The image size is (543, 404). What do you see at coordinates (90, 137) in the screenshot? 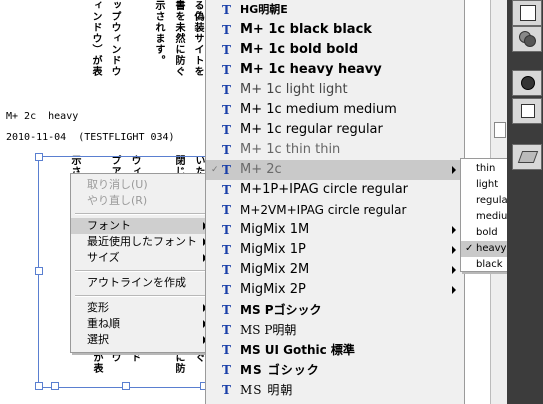
I see `date-caption: 2010-11-04 (TESTFLIGHT 034)` at bounding box center [90, 137].